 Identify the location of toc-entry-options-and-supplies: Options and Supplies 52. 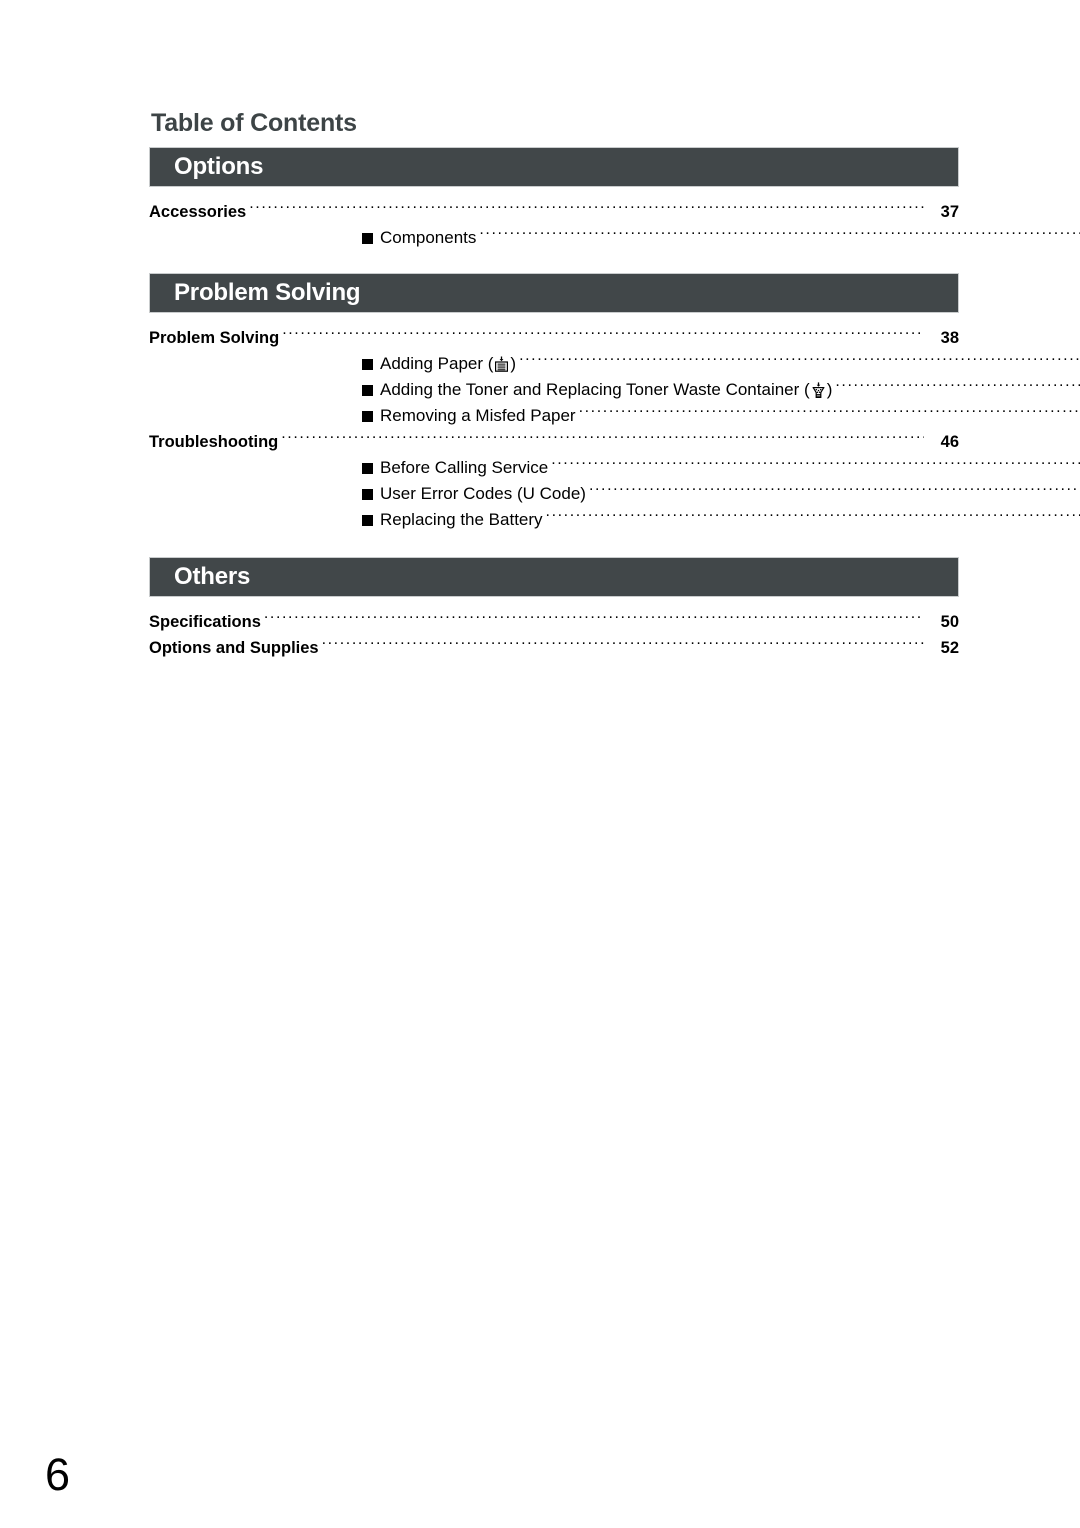
(554, 648).